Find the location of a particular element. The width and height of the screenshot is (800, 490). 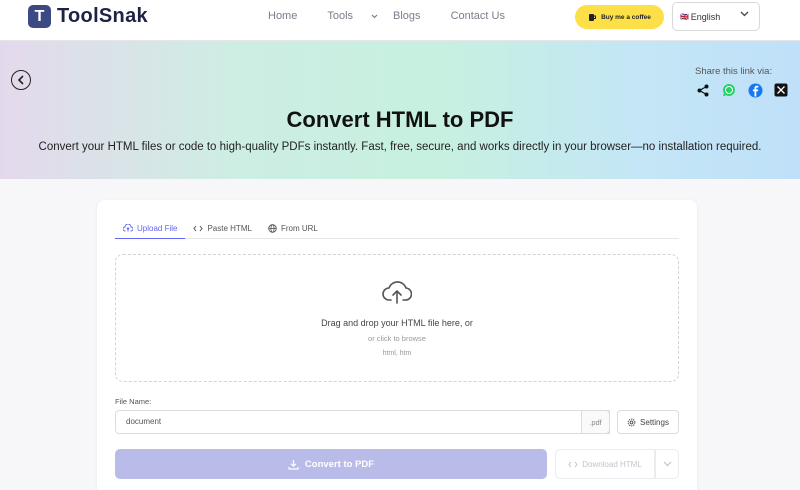

language-selected: English is located at coordinates (705, 16).